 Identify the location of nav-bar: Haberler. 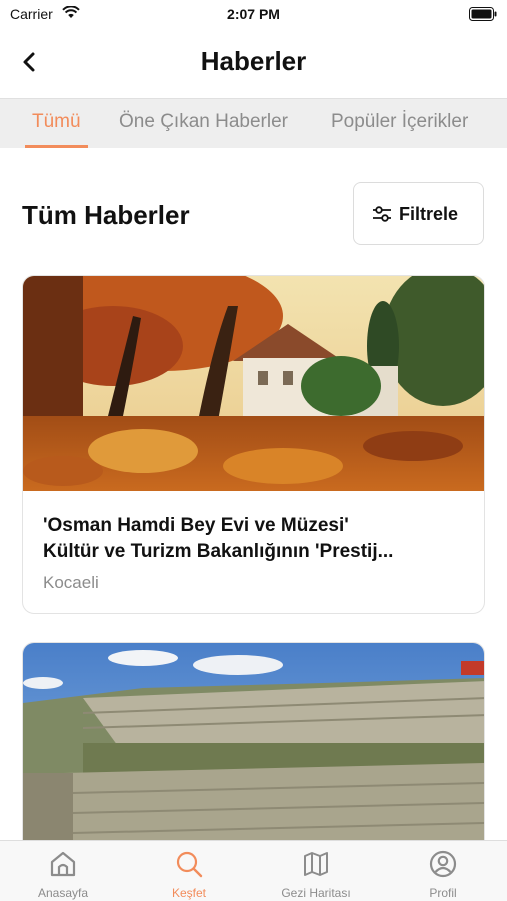
(253, 63).